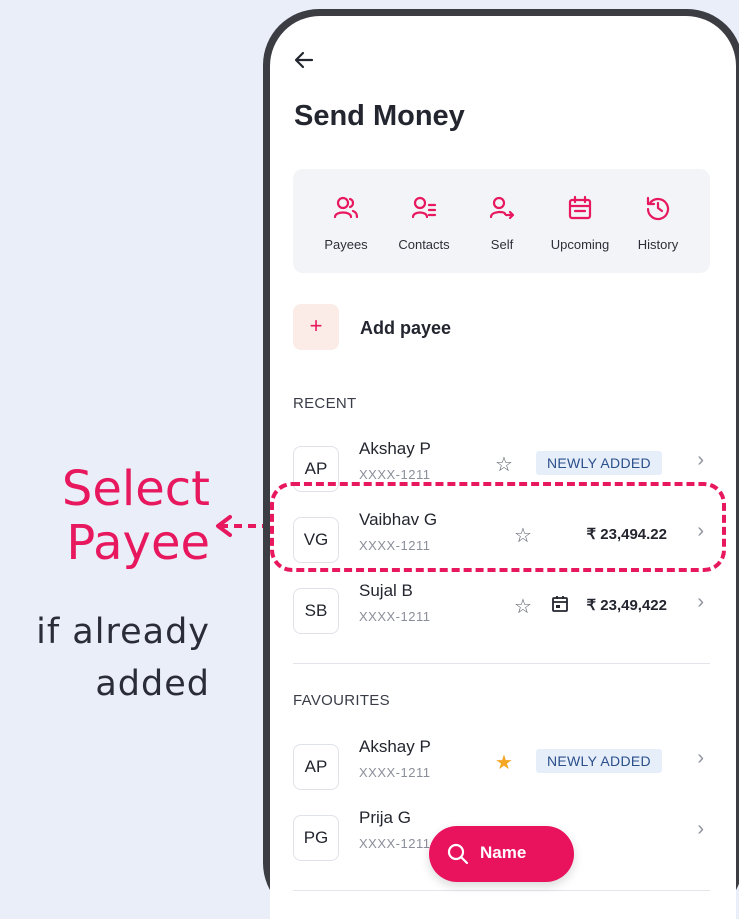  What do you see at coordinates (626, 605) in the screenshot?
I see `last-amount: ₹ 23,49,422` at bounding box center [626, 605].